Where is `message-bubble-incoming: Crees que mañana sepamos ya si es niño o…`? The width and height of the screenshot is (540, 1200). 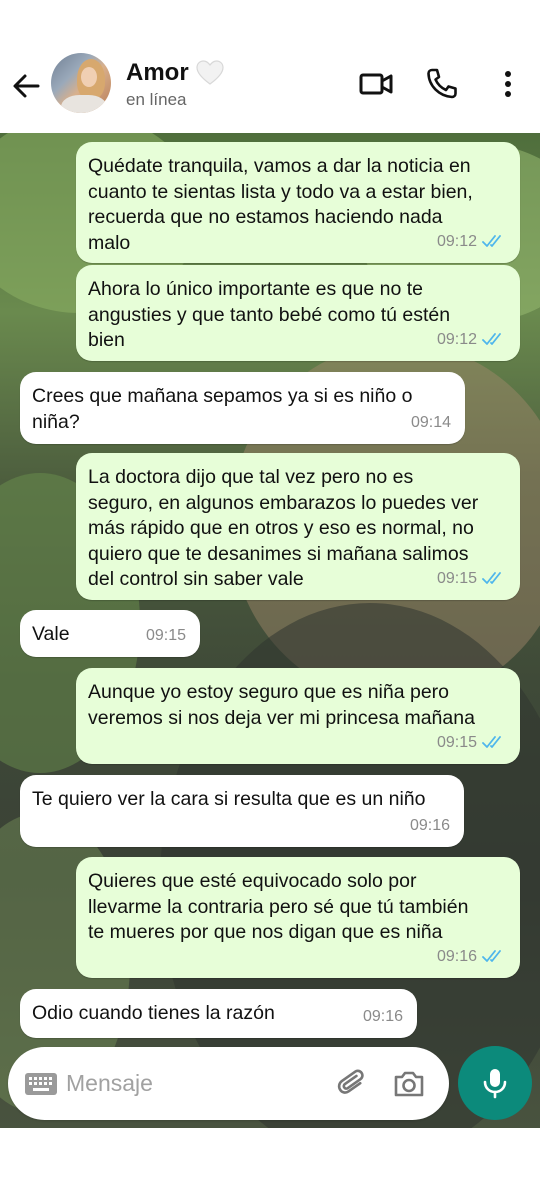 message-bubble-incoming: Crees que mañana sepamos ya si es niño o… is located at coordinates (242, 408).